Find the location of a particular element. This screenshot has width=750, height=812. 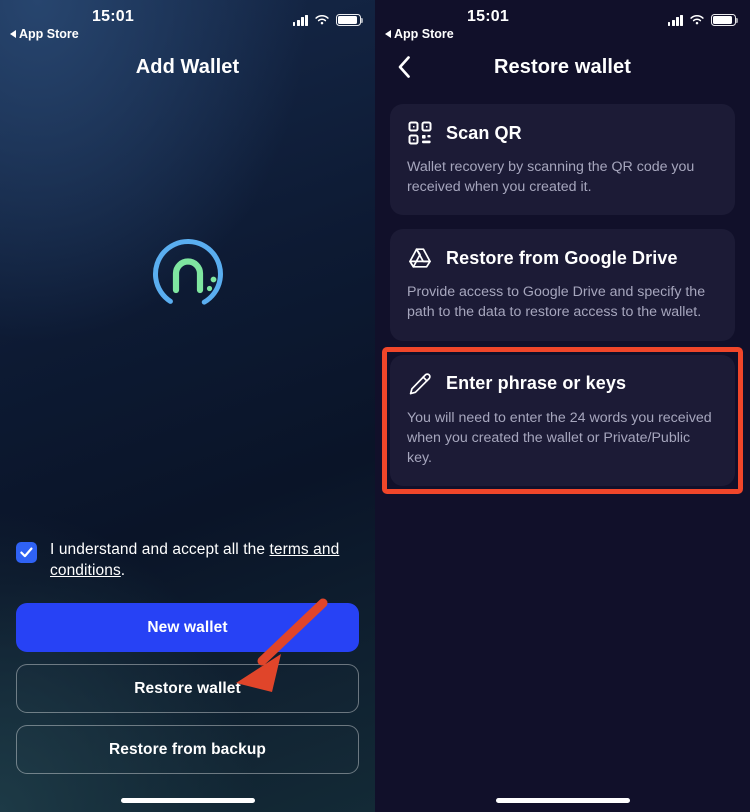

card-title: Scan QR is located at coordinates (484, 132).